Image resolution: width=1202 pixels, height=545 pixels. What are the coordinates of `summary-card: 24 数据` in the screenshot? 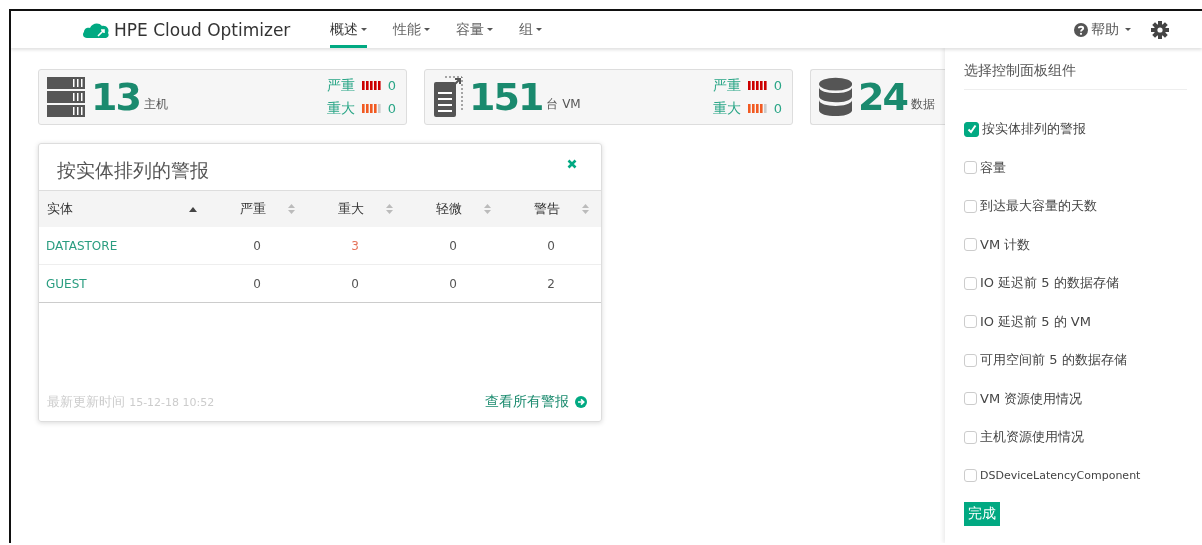 It's located at (877, 97).